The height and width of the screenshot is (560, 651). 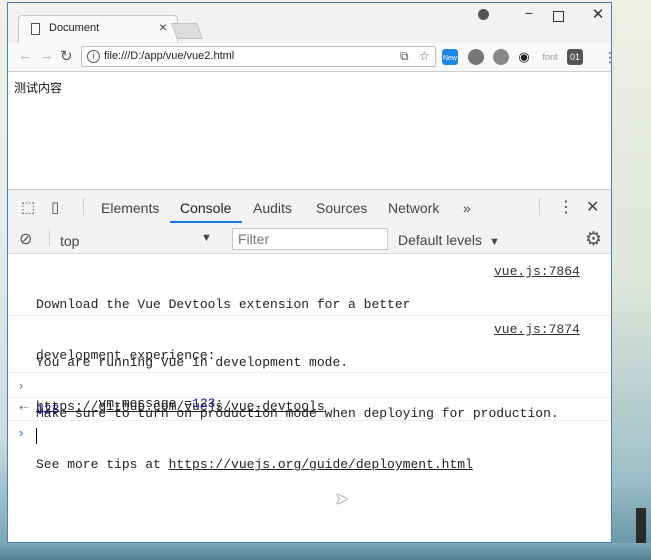 I want to click on address-bar: i file:///D:/app/vue/vue2.html ⧉ ☆, so click(x=258, y=56).